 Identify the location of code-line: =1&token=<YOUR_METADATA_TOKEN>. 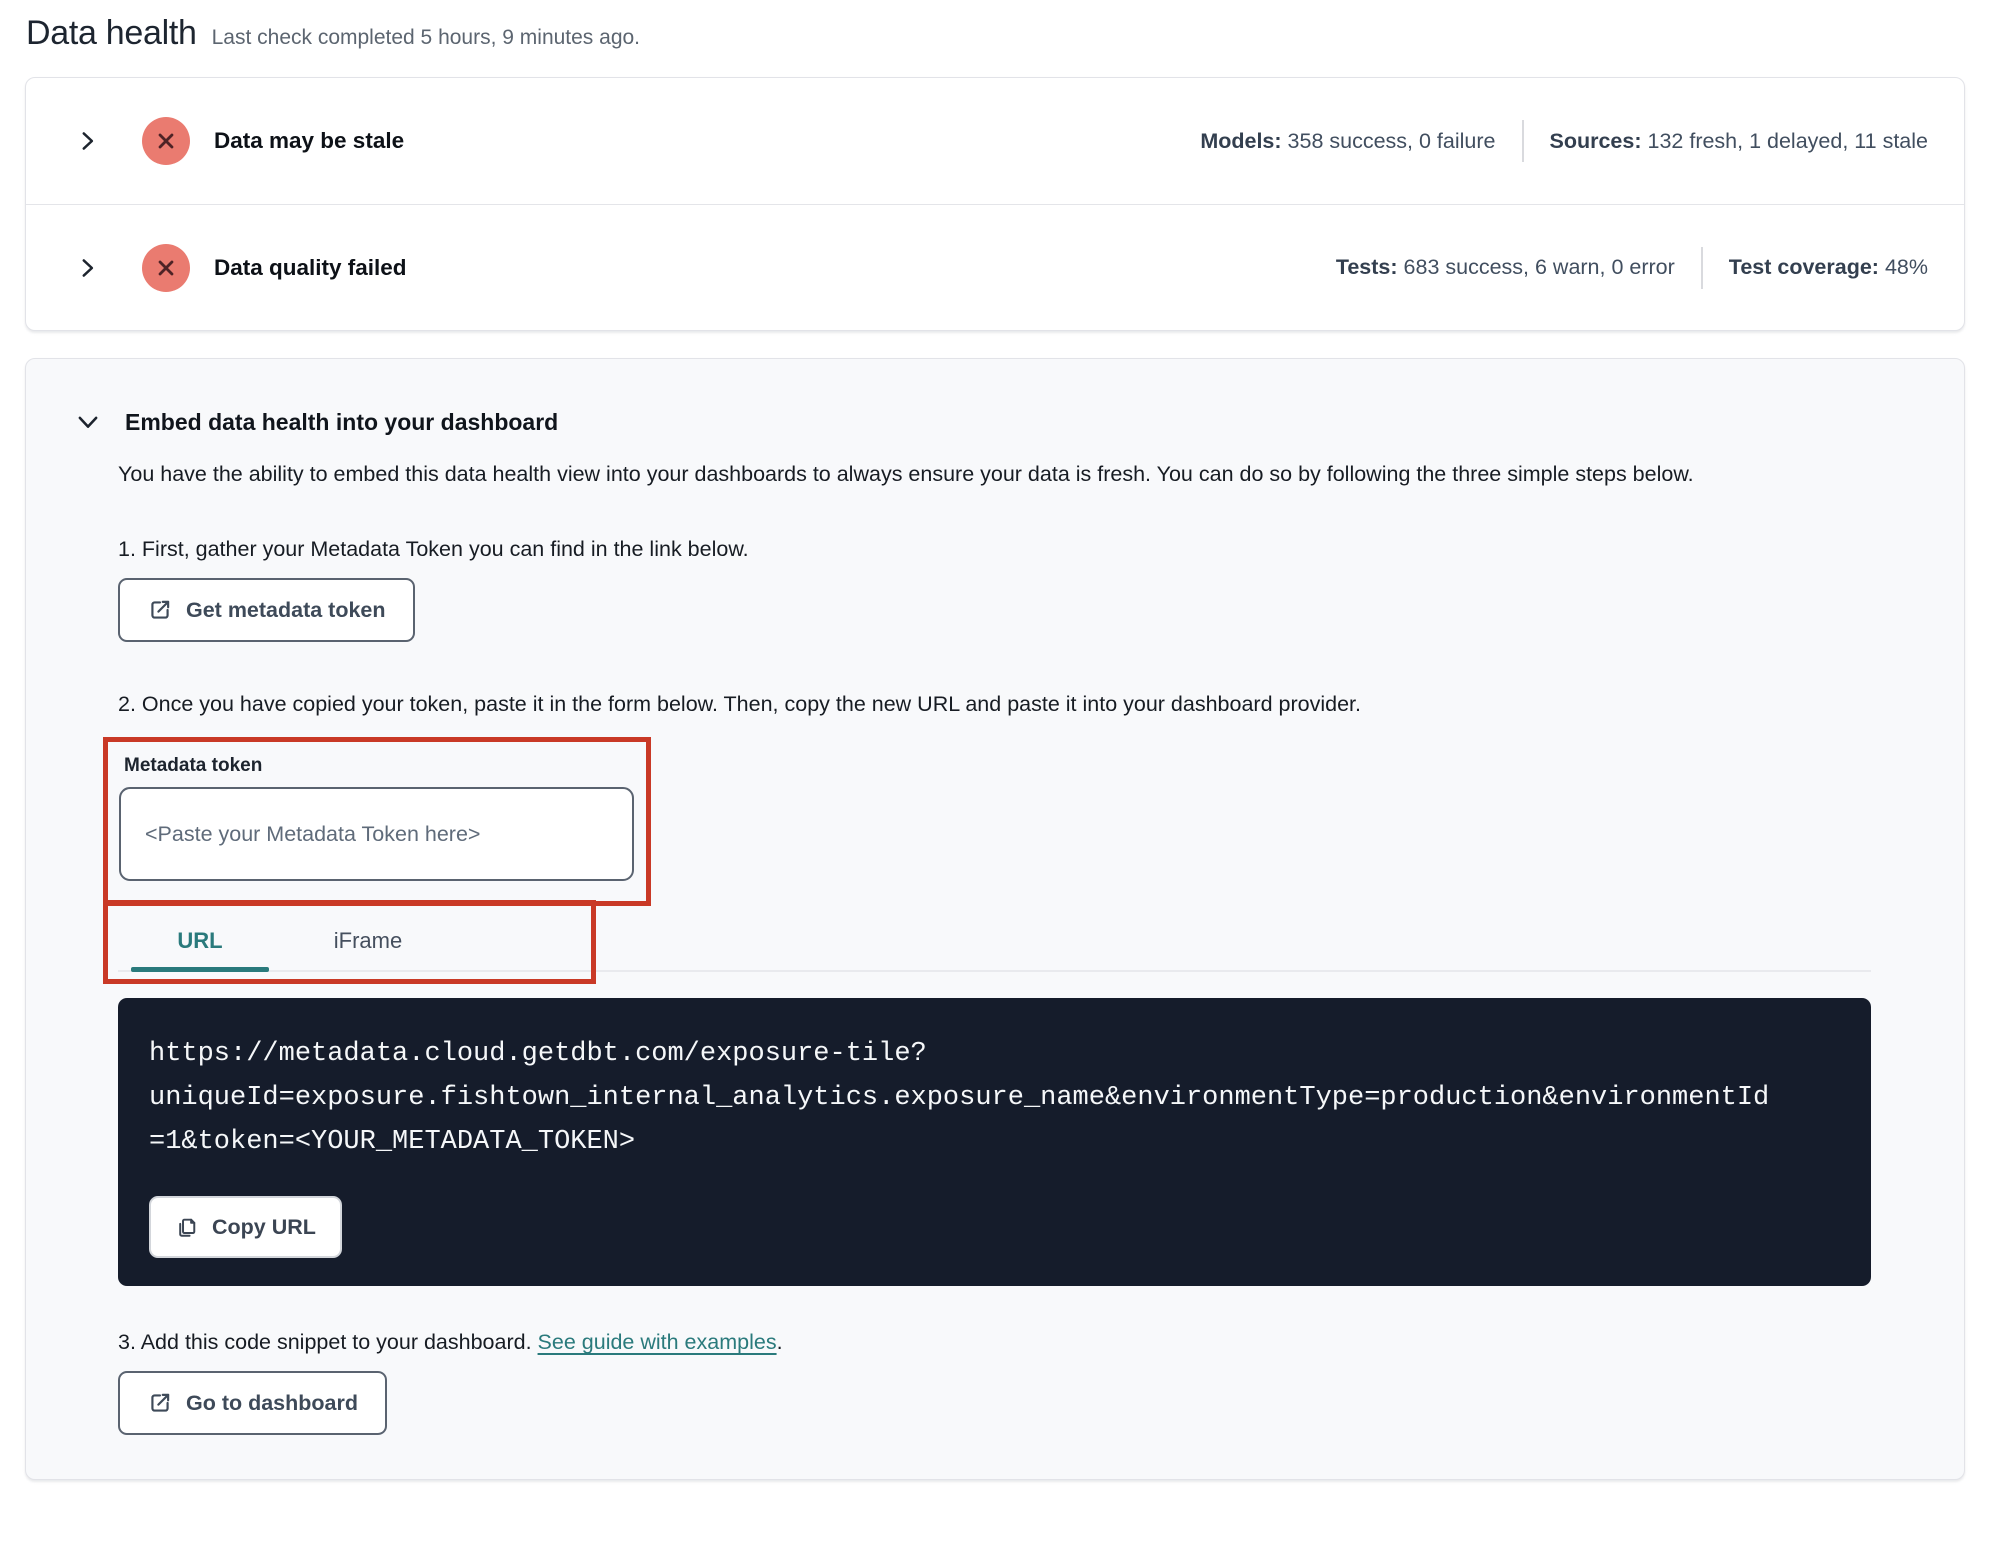
(392, 1142).